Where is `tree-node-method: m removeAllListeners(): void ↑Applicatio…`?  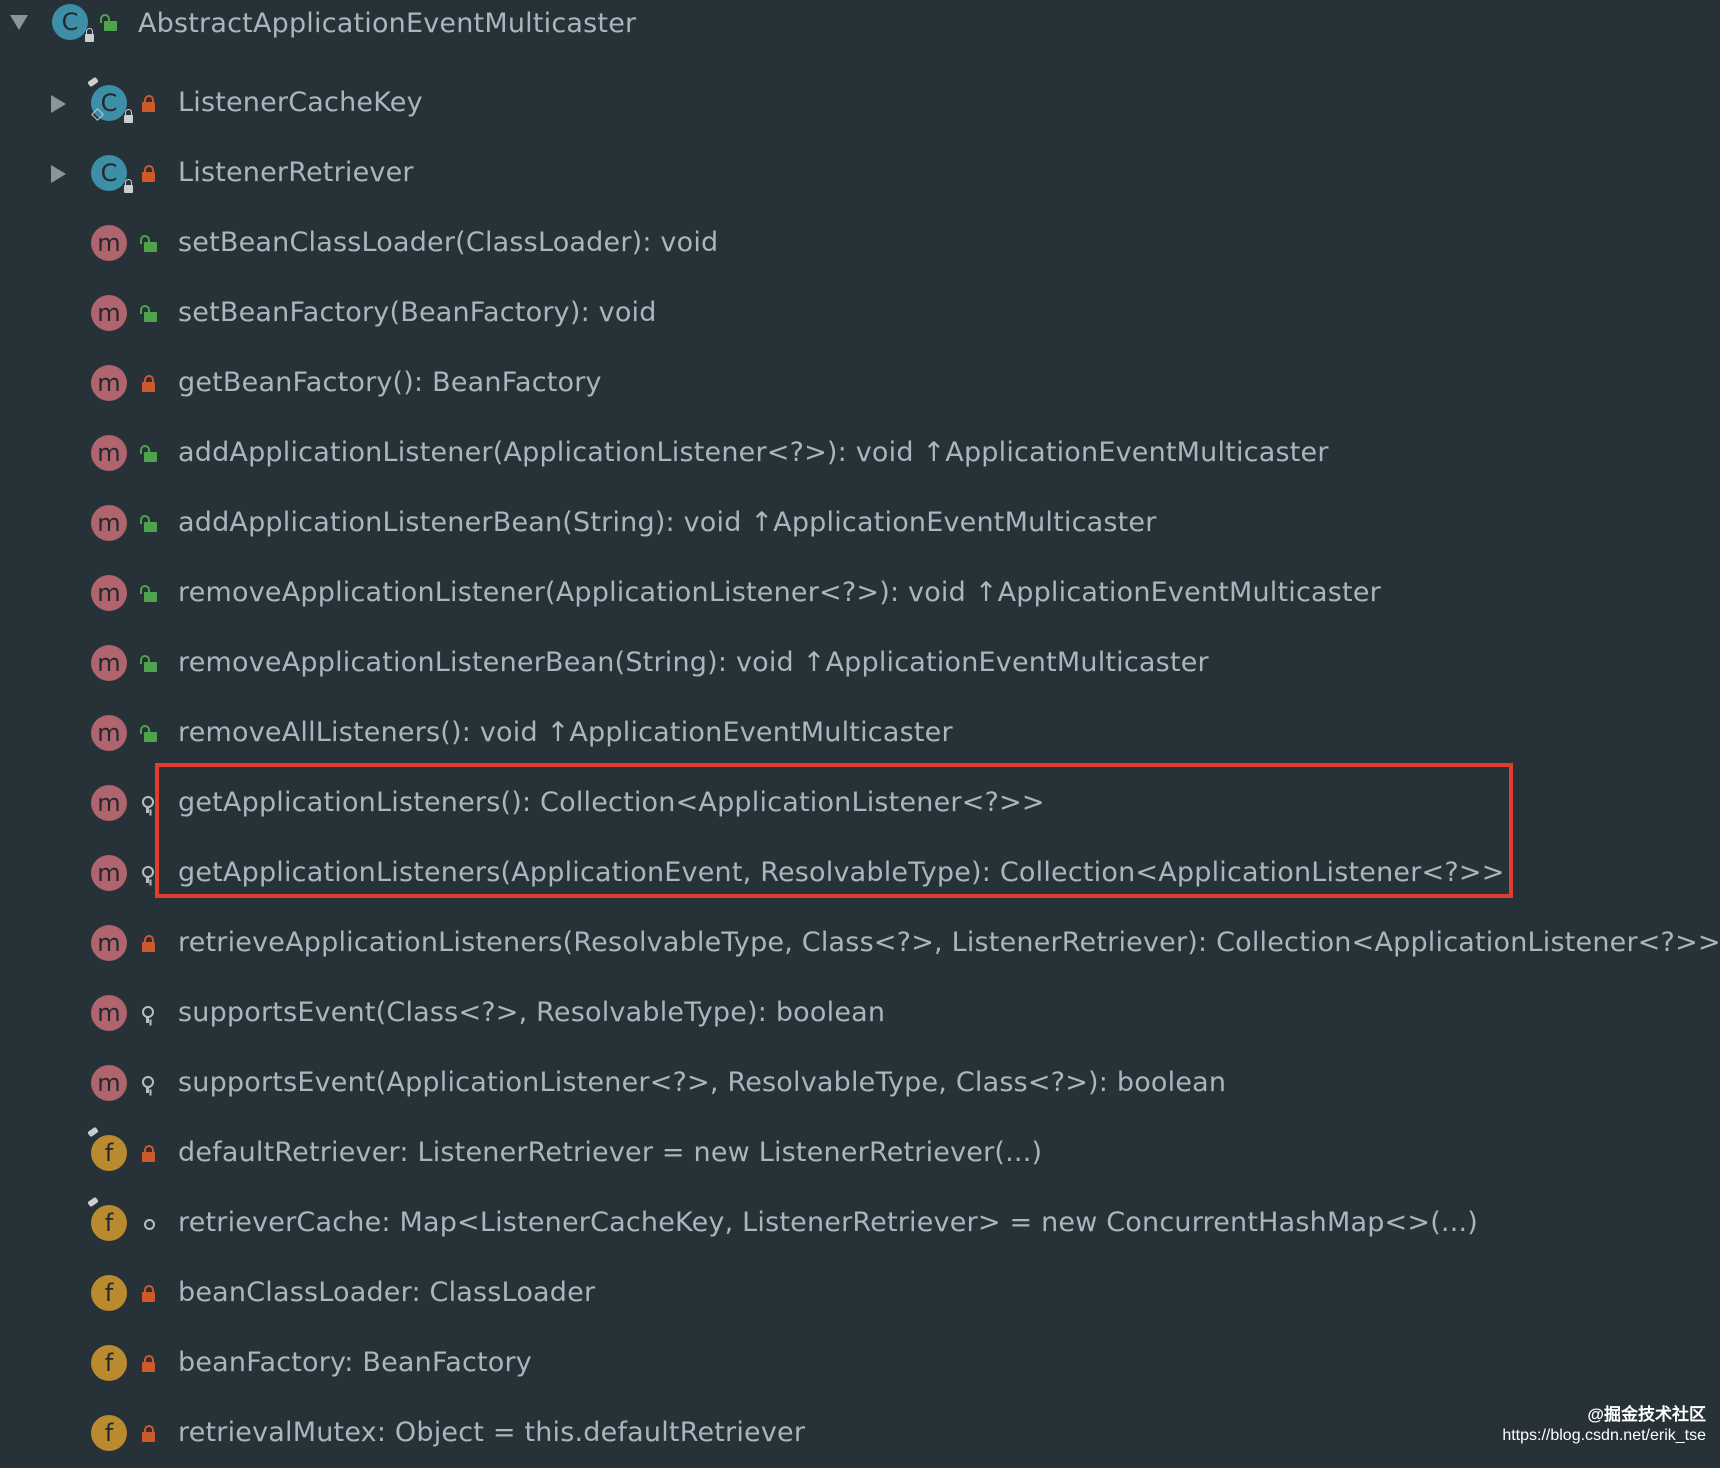
tree-node-method: m removeAllListeners(): void ↑Applicatio… is located at coordinates (860, 733).